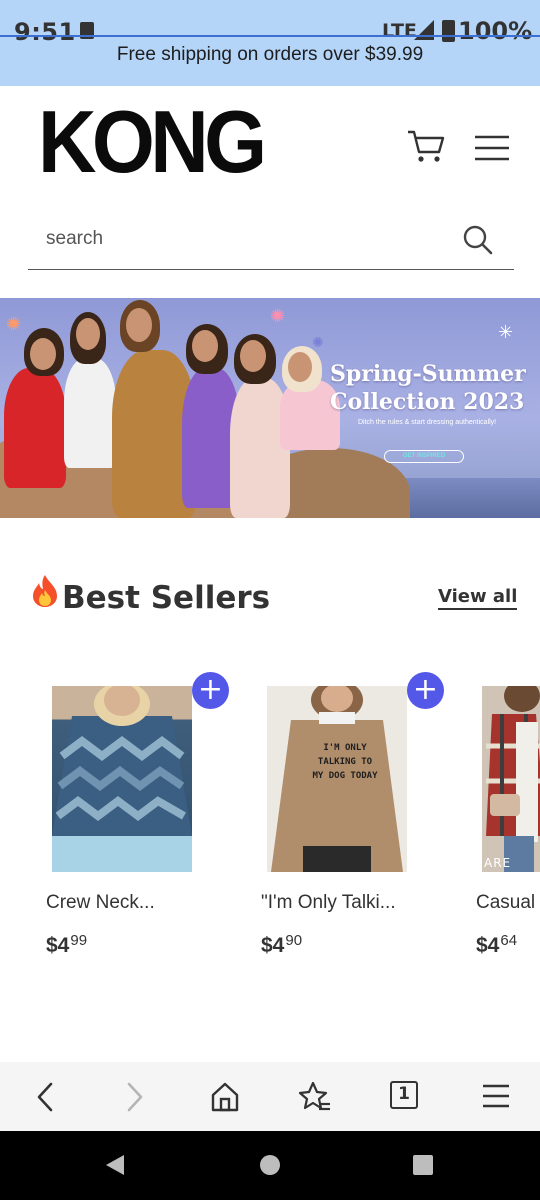  I want to click on browser-toolbar: 1, so click(270, 1097).